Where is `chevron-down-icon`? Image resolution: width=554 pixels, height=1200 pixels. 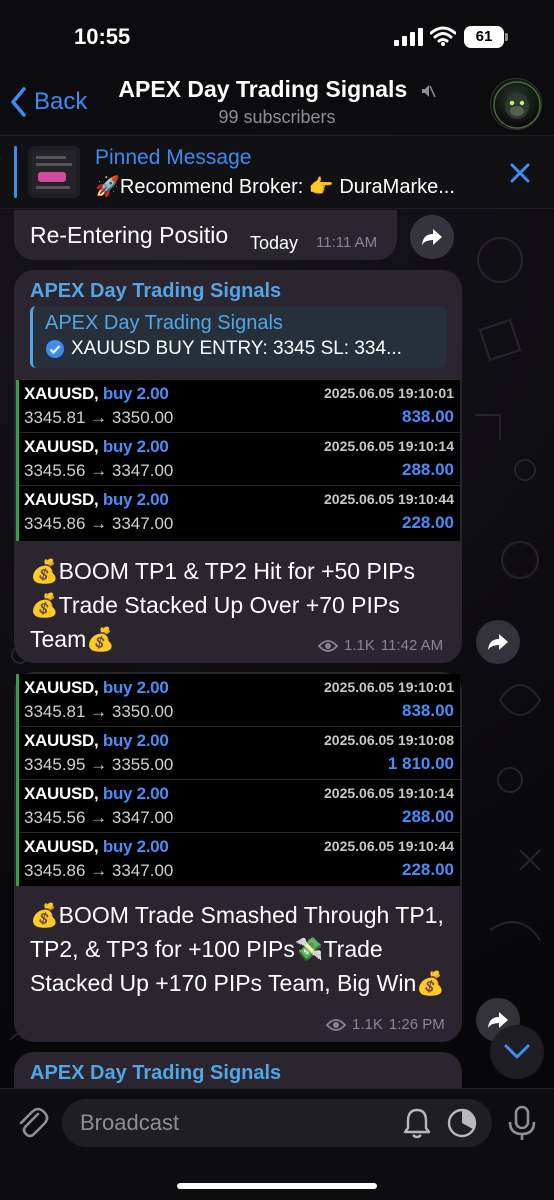
chevron-down-icon is located at coordinates (517, 1051).